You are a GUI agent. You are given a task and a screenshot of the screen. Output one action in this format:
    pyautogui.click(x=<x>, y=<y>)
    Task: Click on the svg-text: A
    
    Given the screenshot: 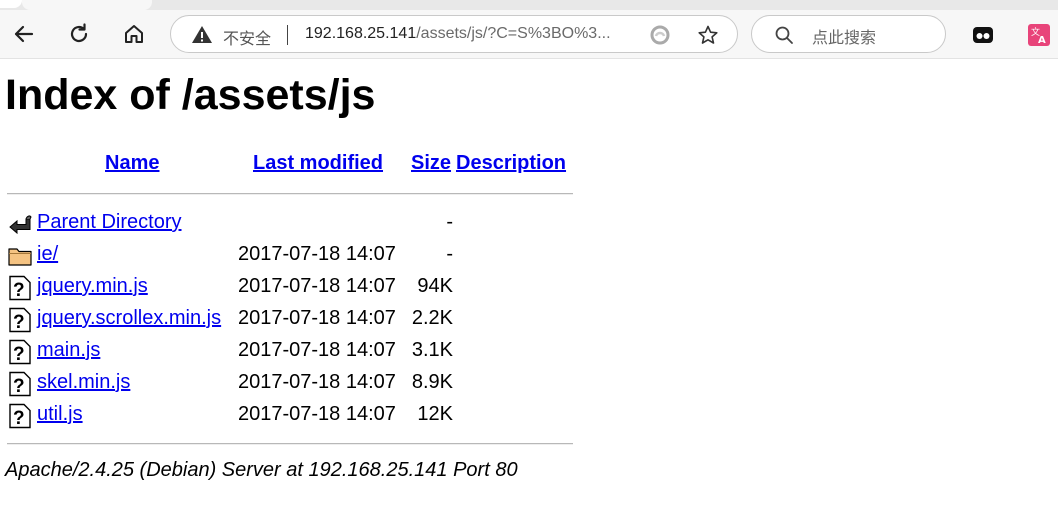 What is the action you would take?
    pyautogui.click(x=1042, y=40)
    